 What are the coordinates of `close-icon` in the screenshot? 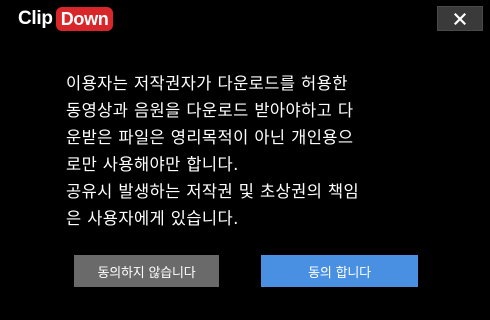 It's located at (460, 18).